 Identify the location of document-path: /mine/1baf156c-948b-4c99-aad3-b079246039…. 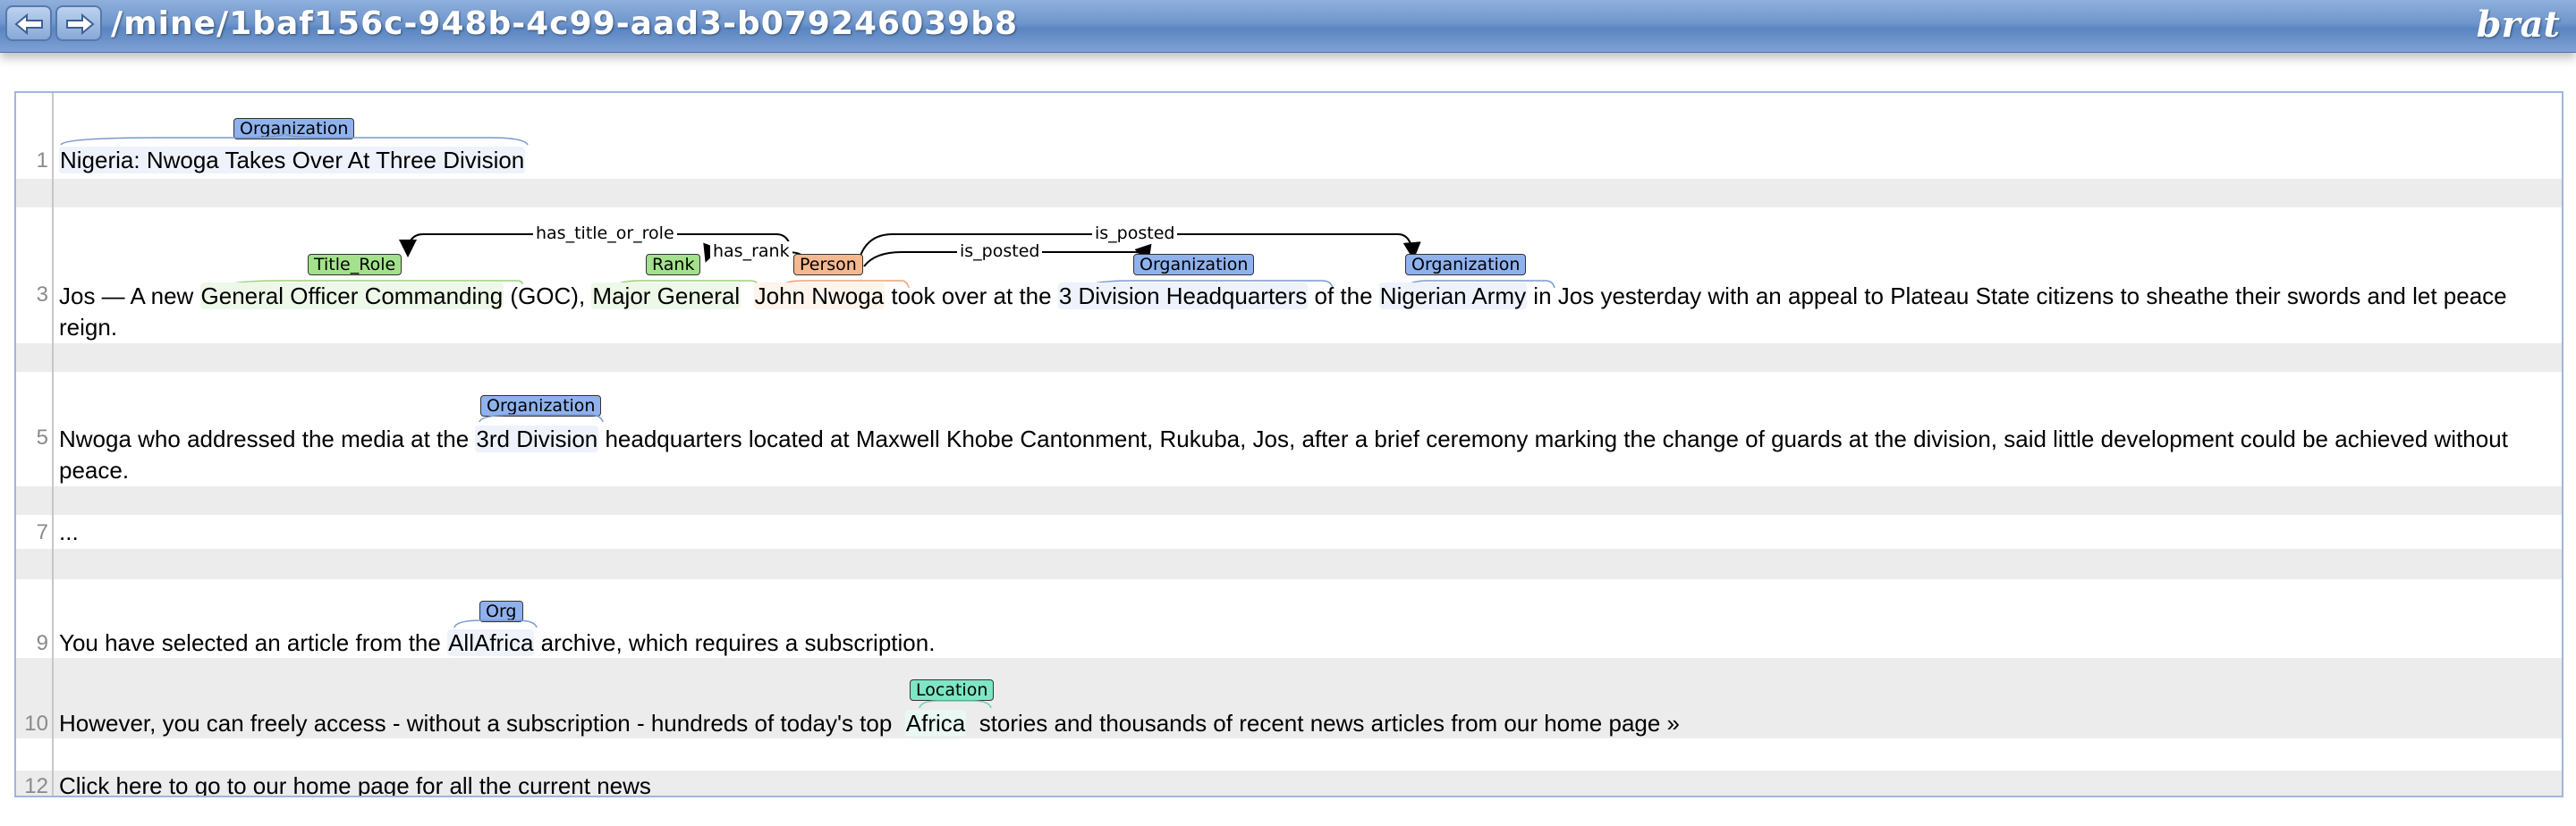
(564, 23).